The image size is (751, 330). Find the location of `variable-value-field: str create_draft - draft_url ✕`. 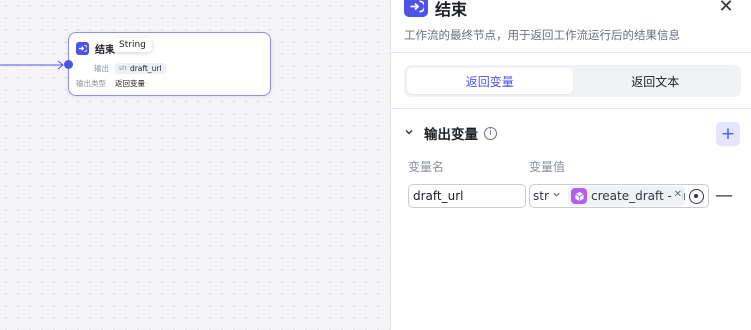

variable-value-field: str create_draft - draft_url ✕ is located at coordinates (619, 196).